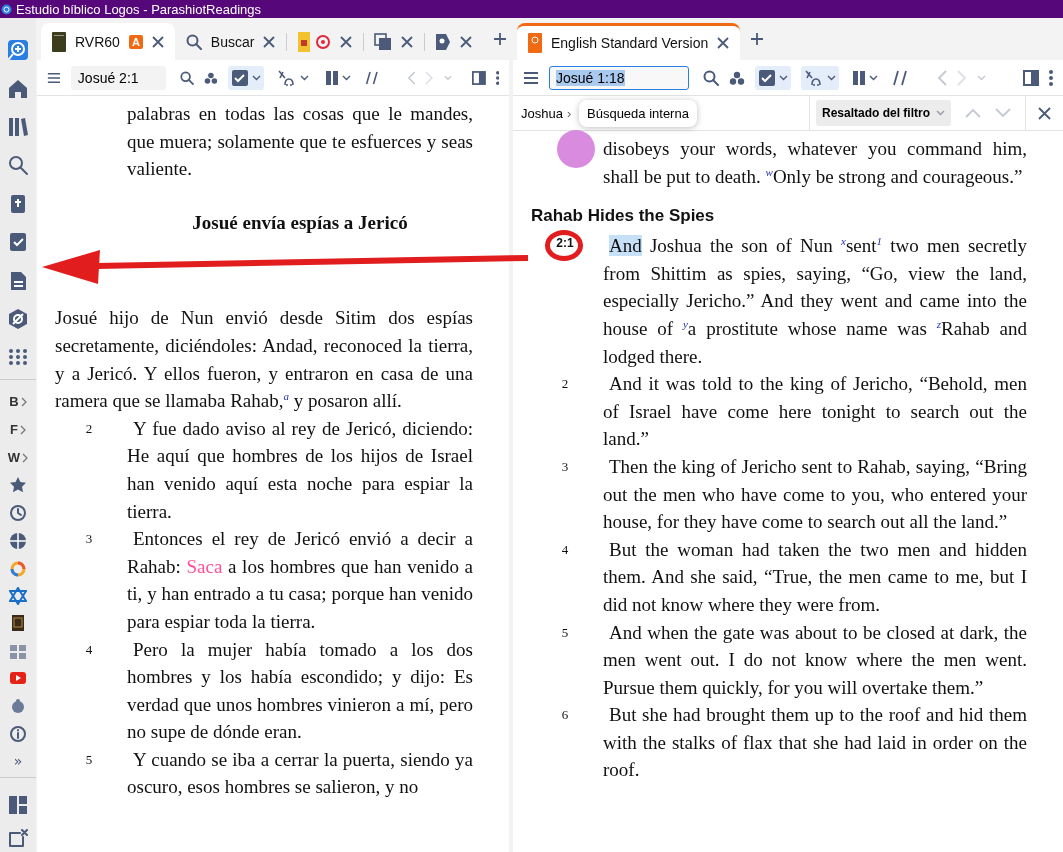  What do you see at coordinates (18, 568) in the screenshot?
I see `colorful-ring-icon` at bounding box center [18, 568].